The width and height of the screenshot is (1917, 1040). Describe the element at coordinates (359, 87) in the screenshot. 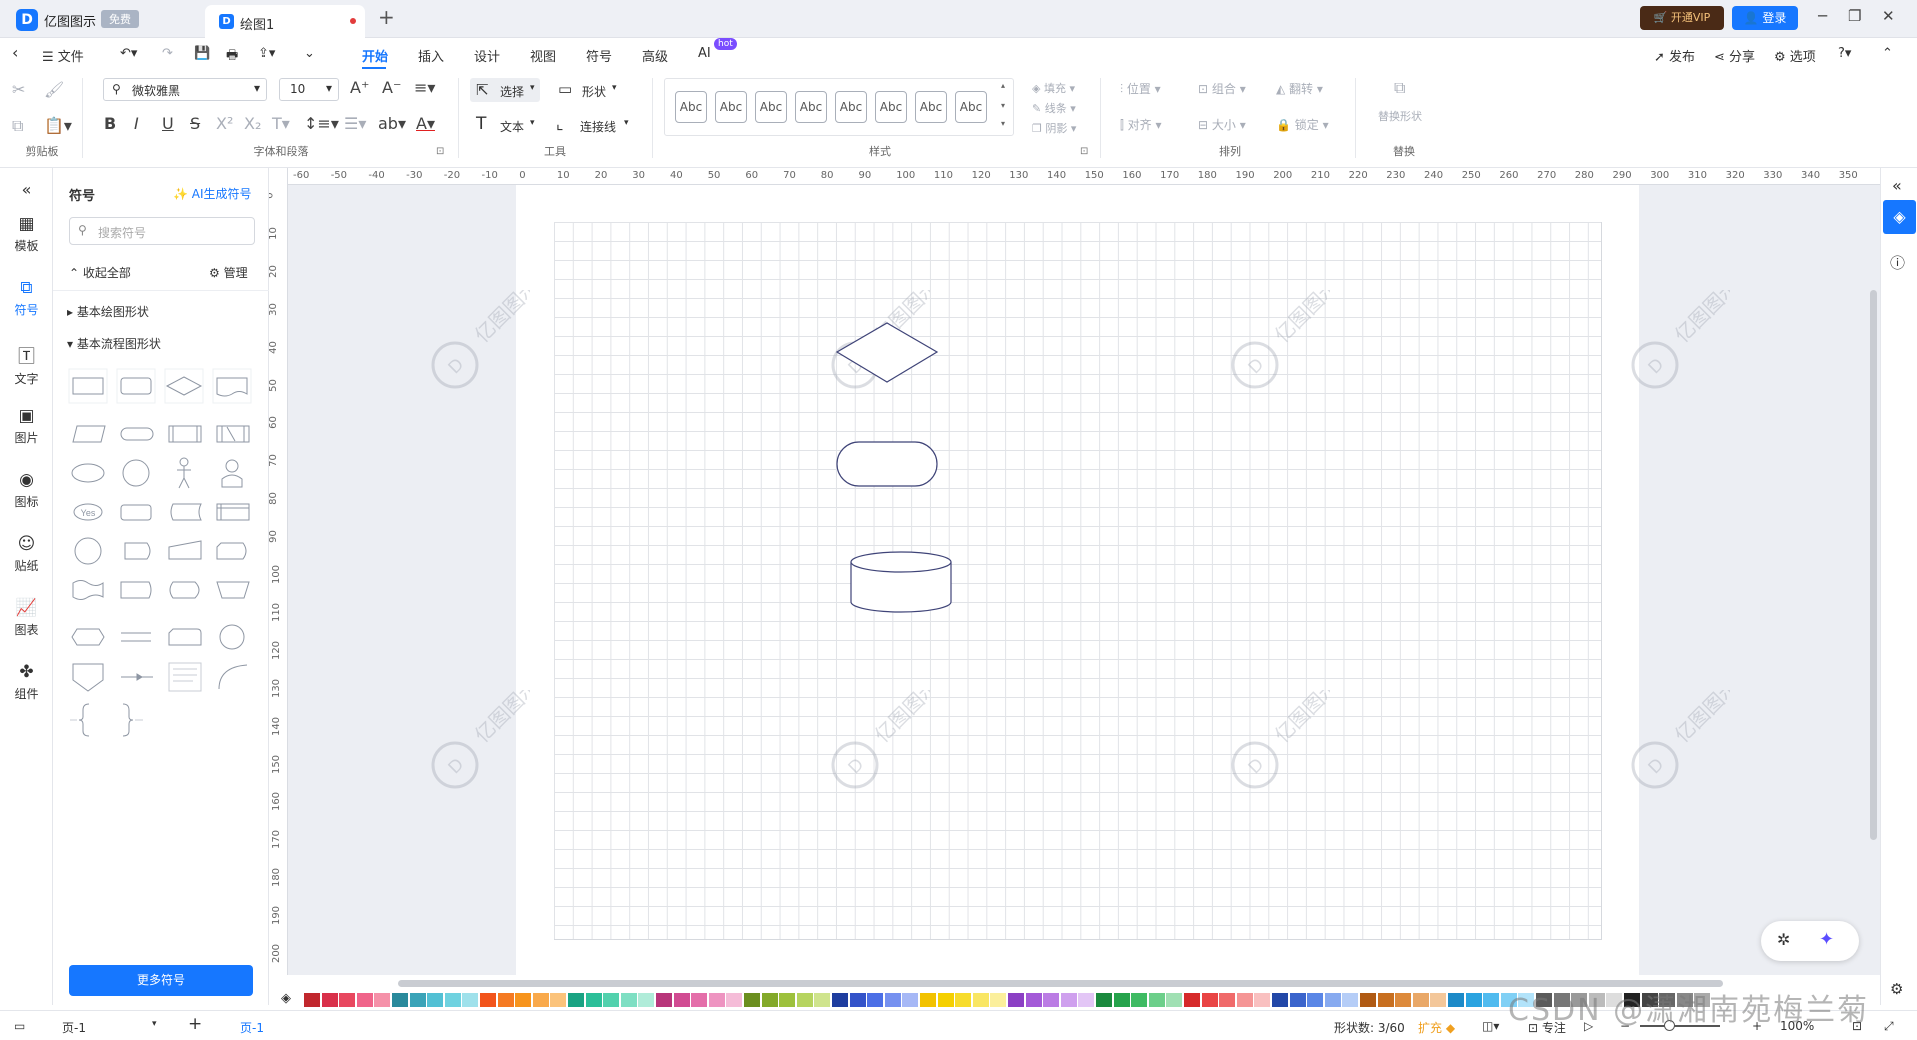

I see `font-grow-icon: A⁺` at that location.